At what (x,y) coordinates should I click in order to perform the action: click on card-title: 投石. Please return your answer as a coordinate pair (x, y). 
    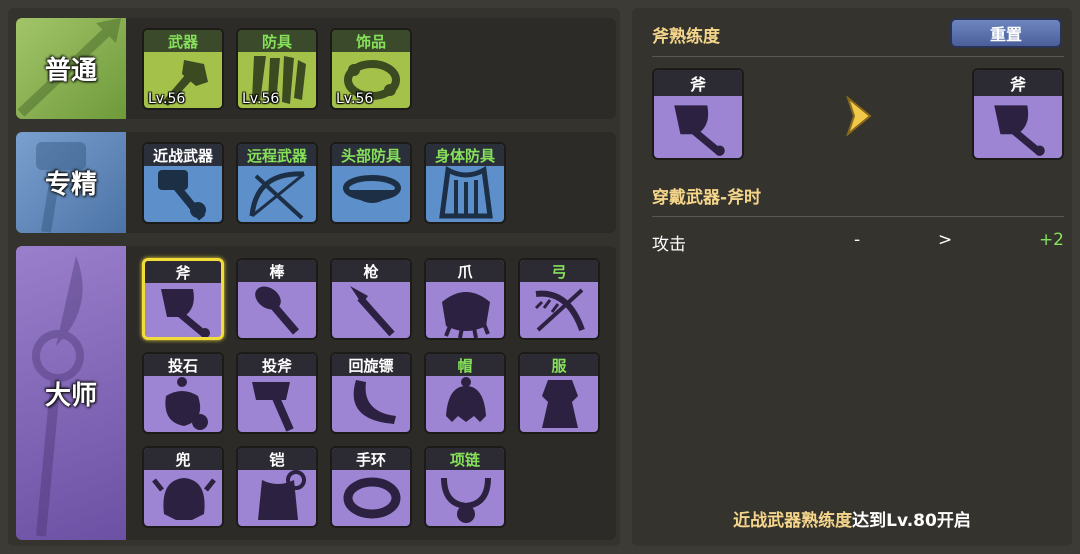
    Looking at the image, I should click on (183, 365).